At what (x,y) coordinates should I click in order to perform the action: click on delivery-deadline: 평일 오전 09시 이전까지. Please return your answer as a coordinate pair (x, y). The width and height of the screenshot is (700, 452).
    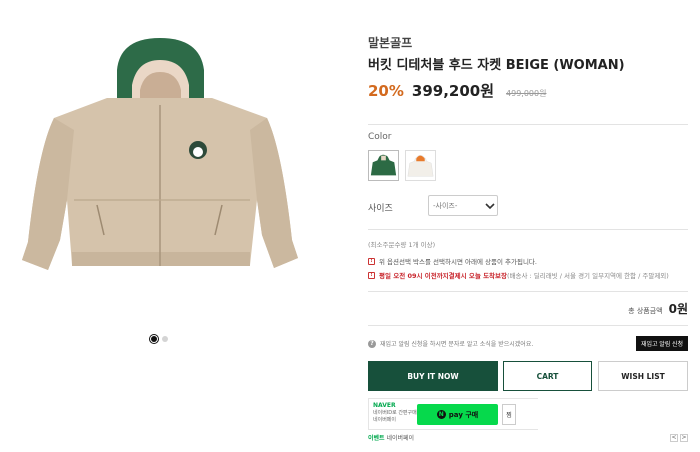
    Looking at the image, I should click on (414, 276).